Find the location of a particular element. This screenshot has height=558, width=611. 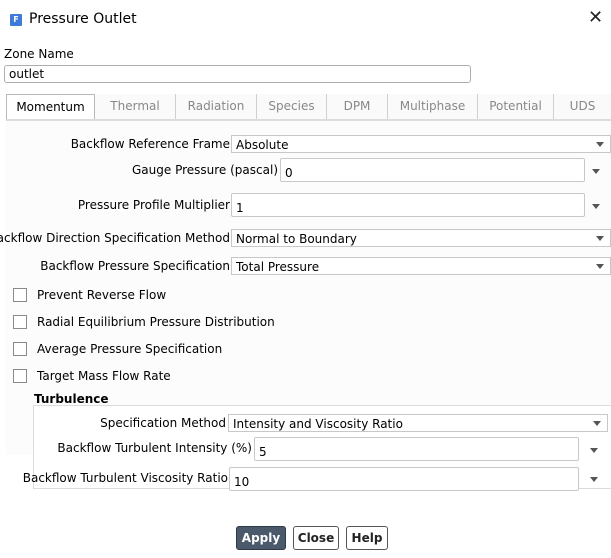

viscosity-ratio-label: Backflow Turbulent Viscosity Ratio is located at coordinates (125, 478).